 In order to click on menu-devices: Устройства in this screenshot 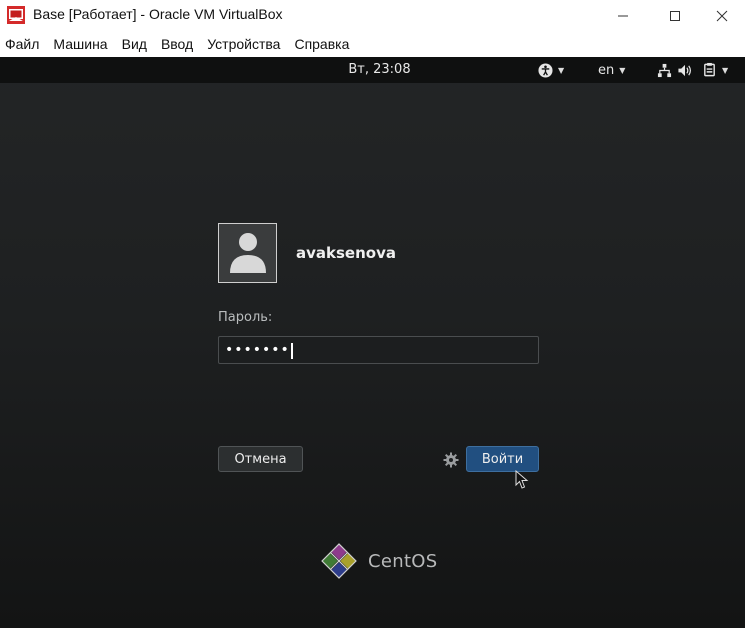, I will do `click(244, 44)`.